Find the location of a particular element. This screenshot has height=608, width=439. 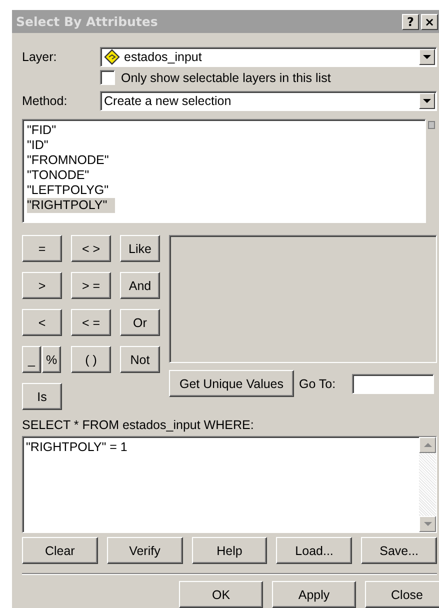

operator-button: ( ) is located at coordinates (91, 359).